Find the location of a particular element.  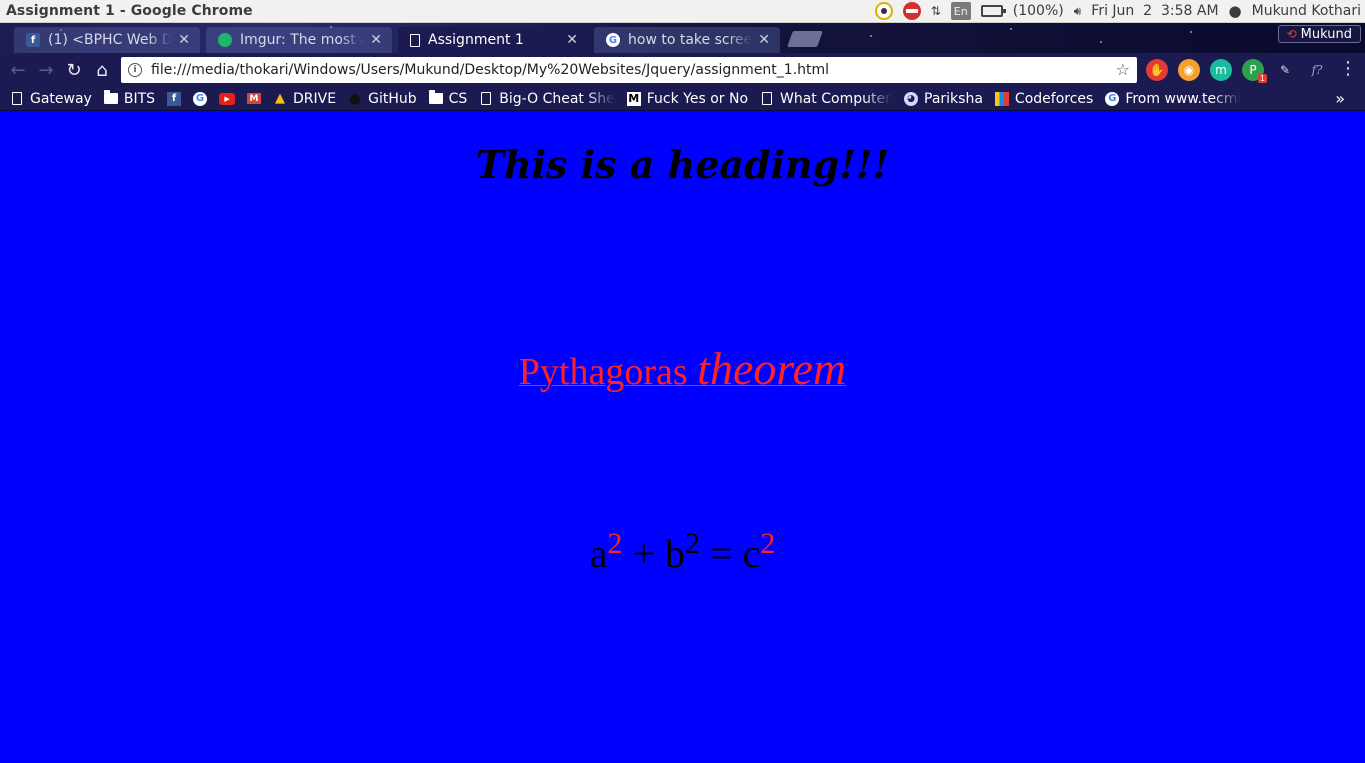

formula-extension-icon: f? is located at coordinates (1317, 70).